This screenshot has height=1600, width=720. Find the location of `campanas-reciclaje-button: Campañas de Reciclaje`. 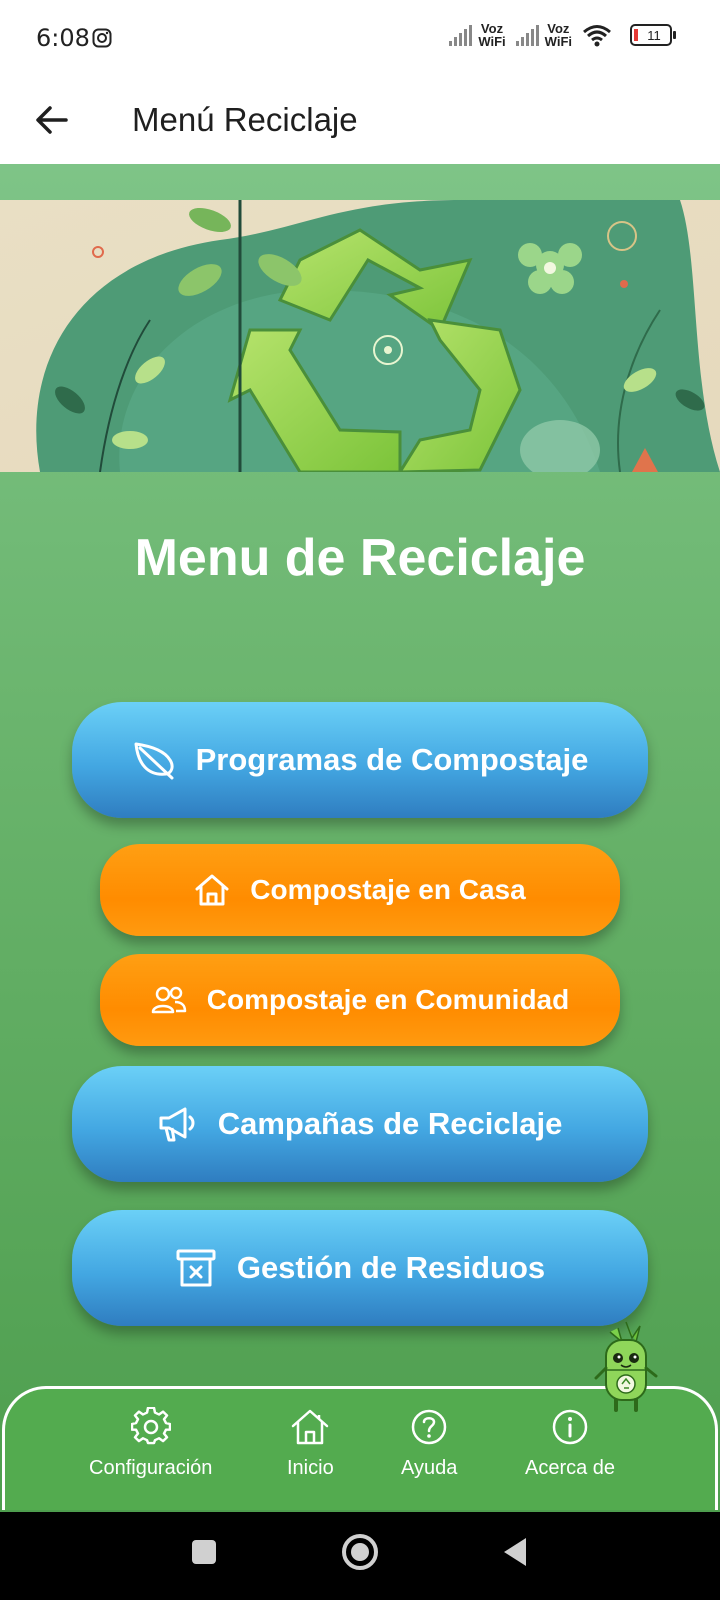

campanas-reciclaje-button: Campañas de Reciclaje is located at coordinates (360, 1124).